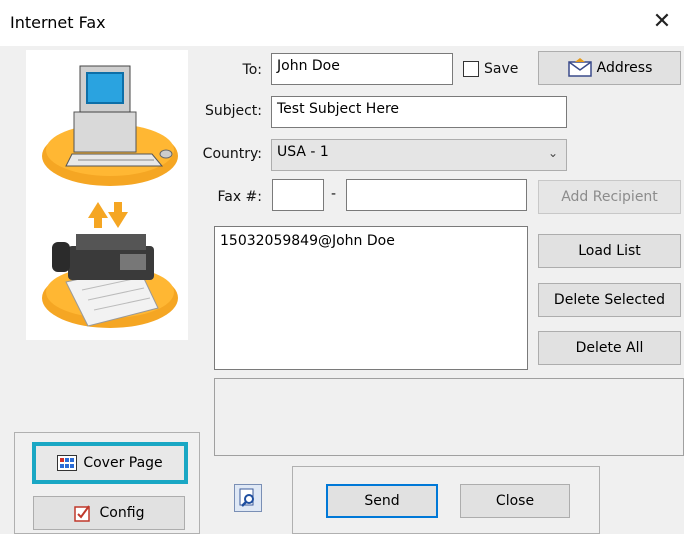 This screenshot has height=534, width=684. I want to click on magnifier-icon, so click(246, 497).